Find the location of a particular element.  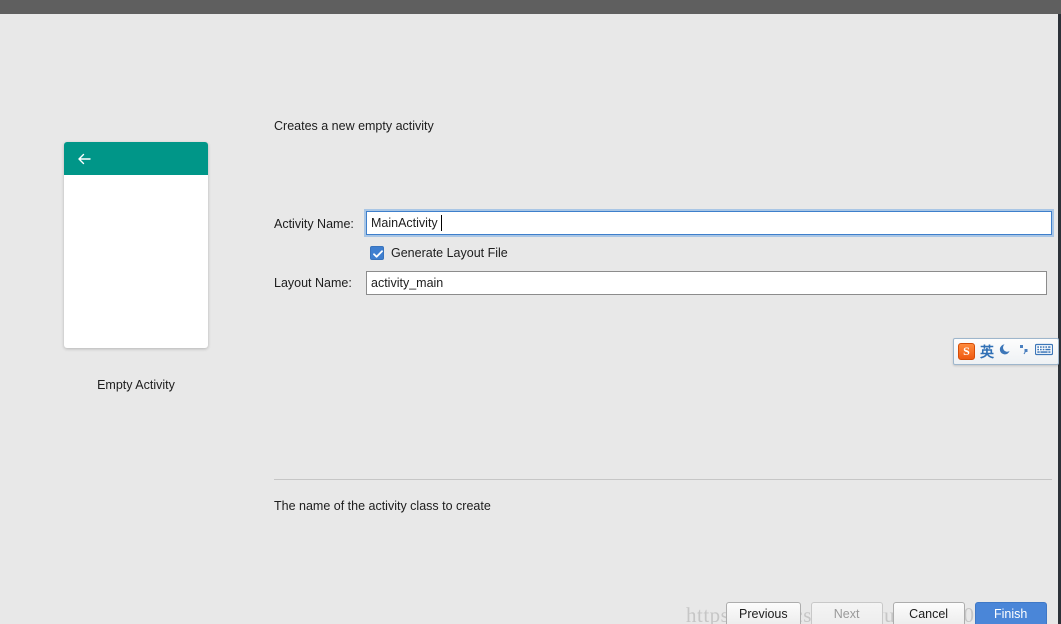

punctuation-icon is located at coordinates (1024, 351).